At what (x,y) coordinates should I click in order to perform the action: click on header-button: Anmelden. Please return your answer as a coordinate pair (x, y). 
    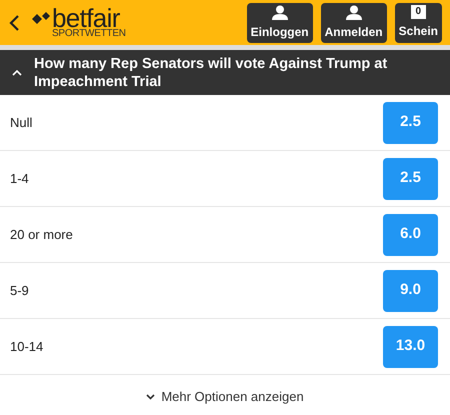
    Looking at the image, I should click on (353, 22).